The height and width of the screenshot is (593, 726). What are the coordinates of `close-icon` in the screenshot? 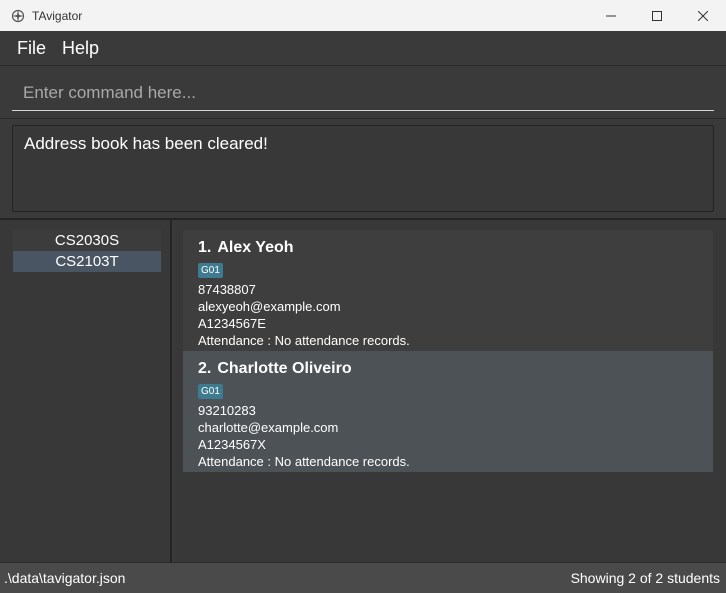 It's located at (703, 15).